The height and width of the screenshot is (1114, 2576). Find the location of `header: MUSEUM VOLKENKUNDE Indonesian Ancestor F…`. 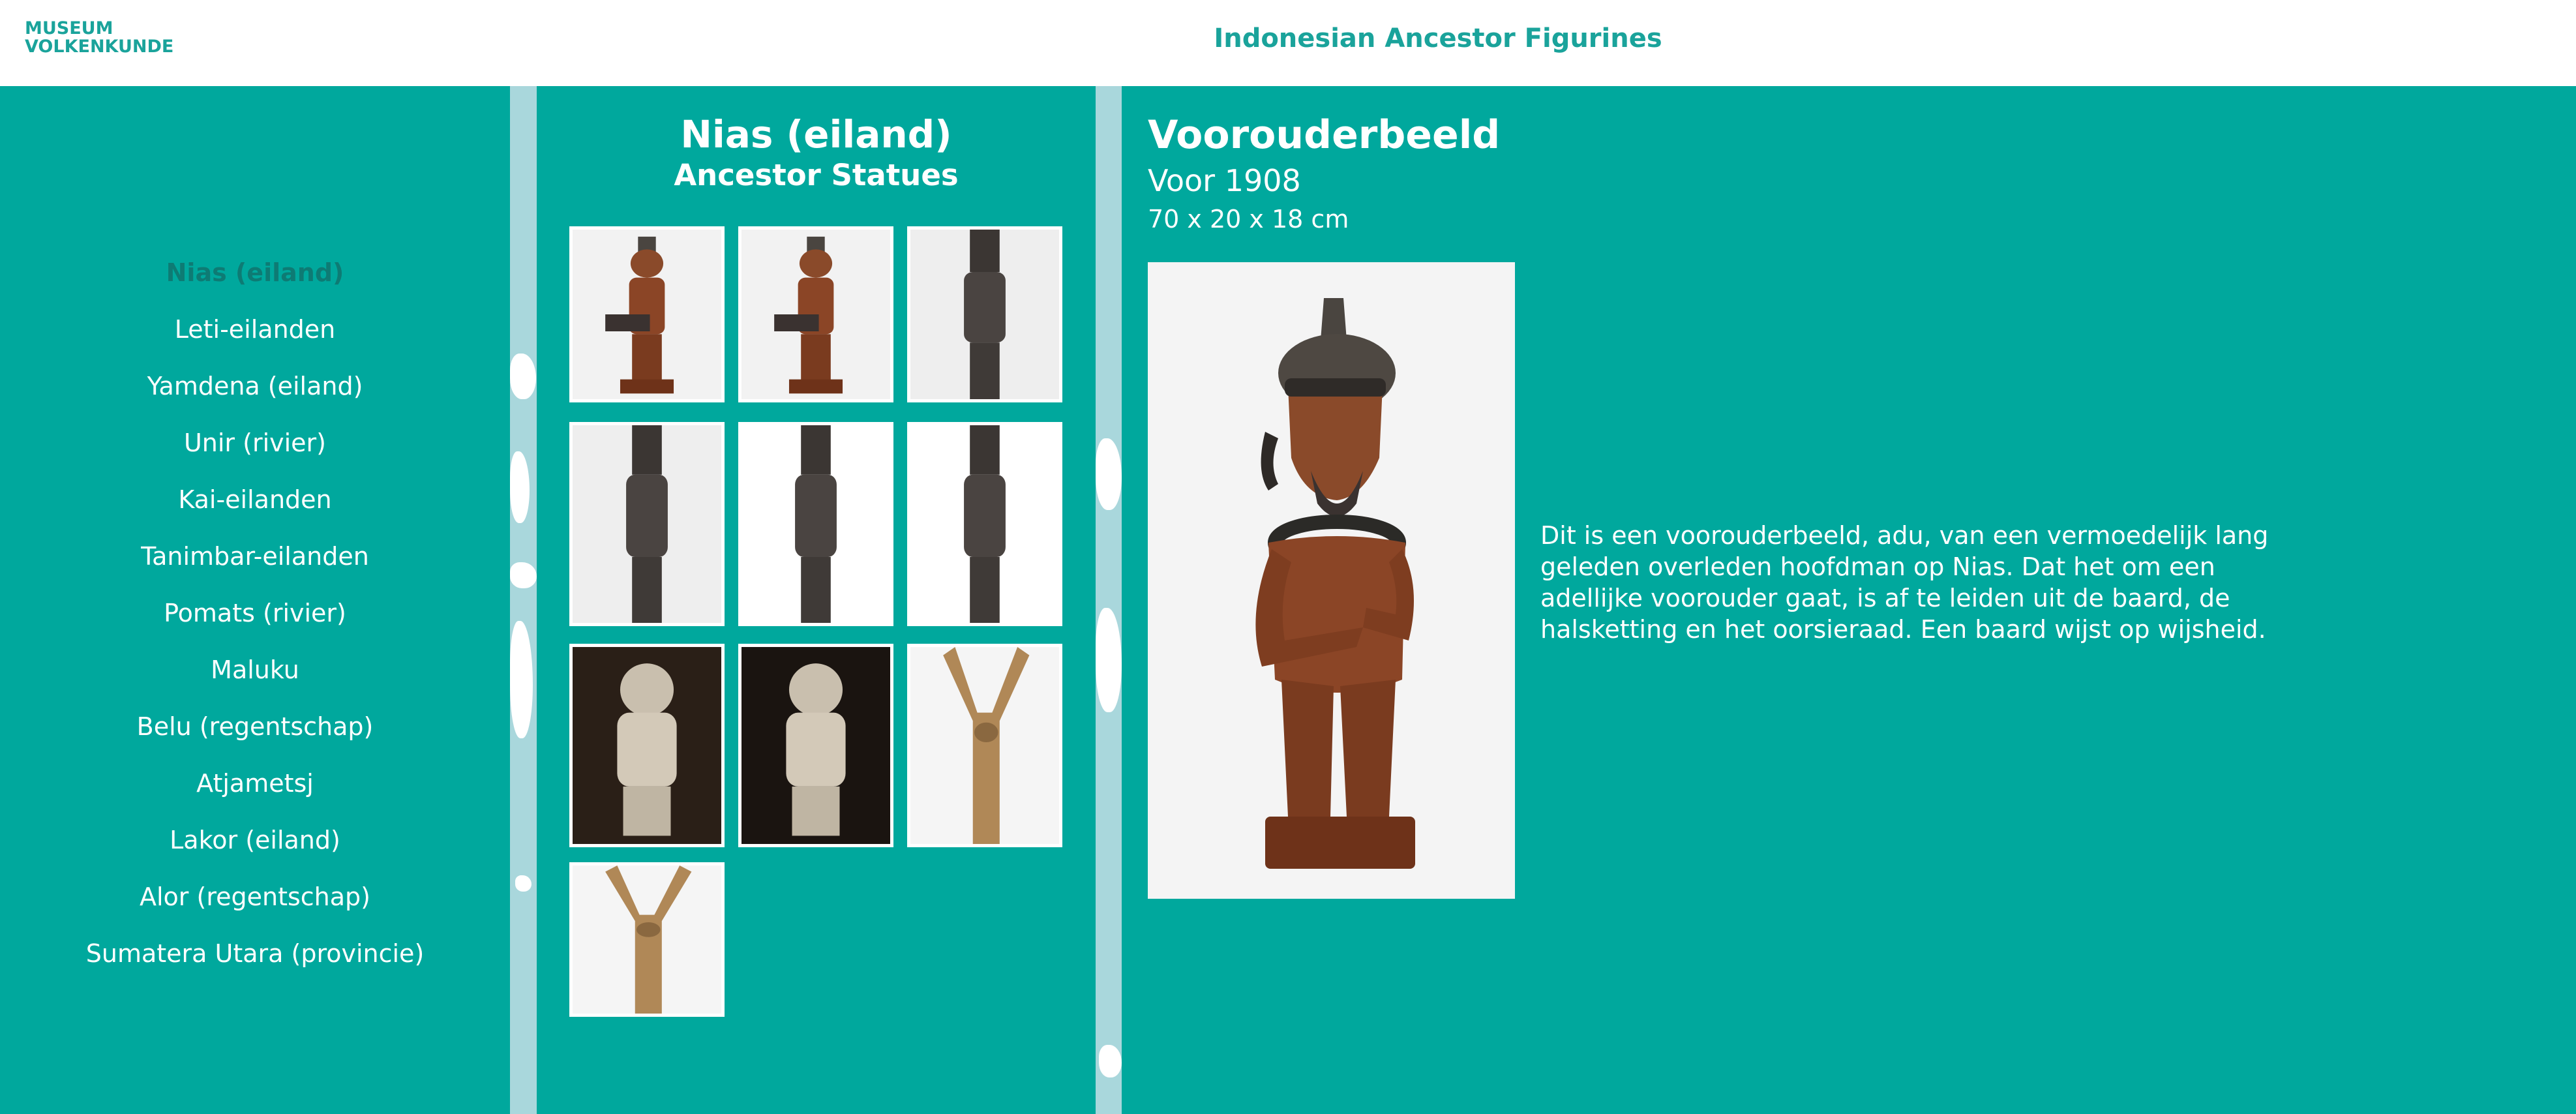

header: MUSEUM VOLKENKUNDE Indonesian Ancestor F… is located at coordinates (1288, 43).